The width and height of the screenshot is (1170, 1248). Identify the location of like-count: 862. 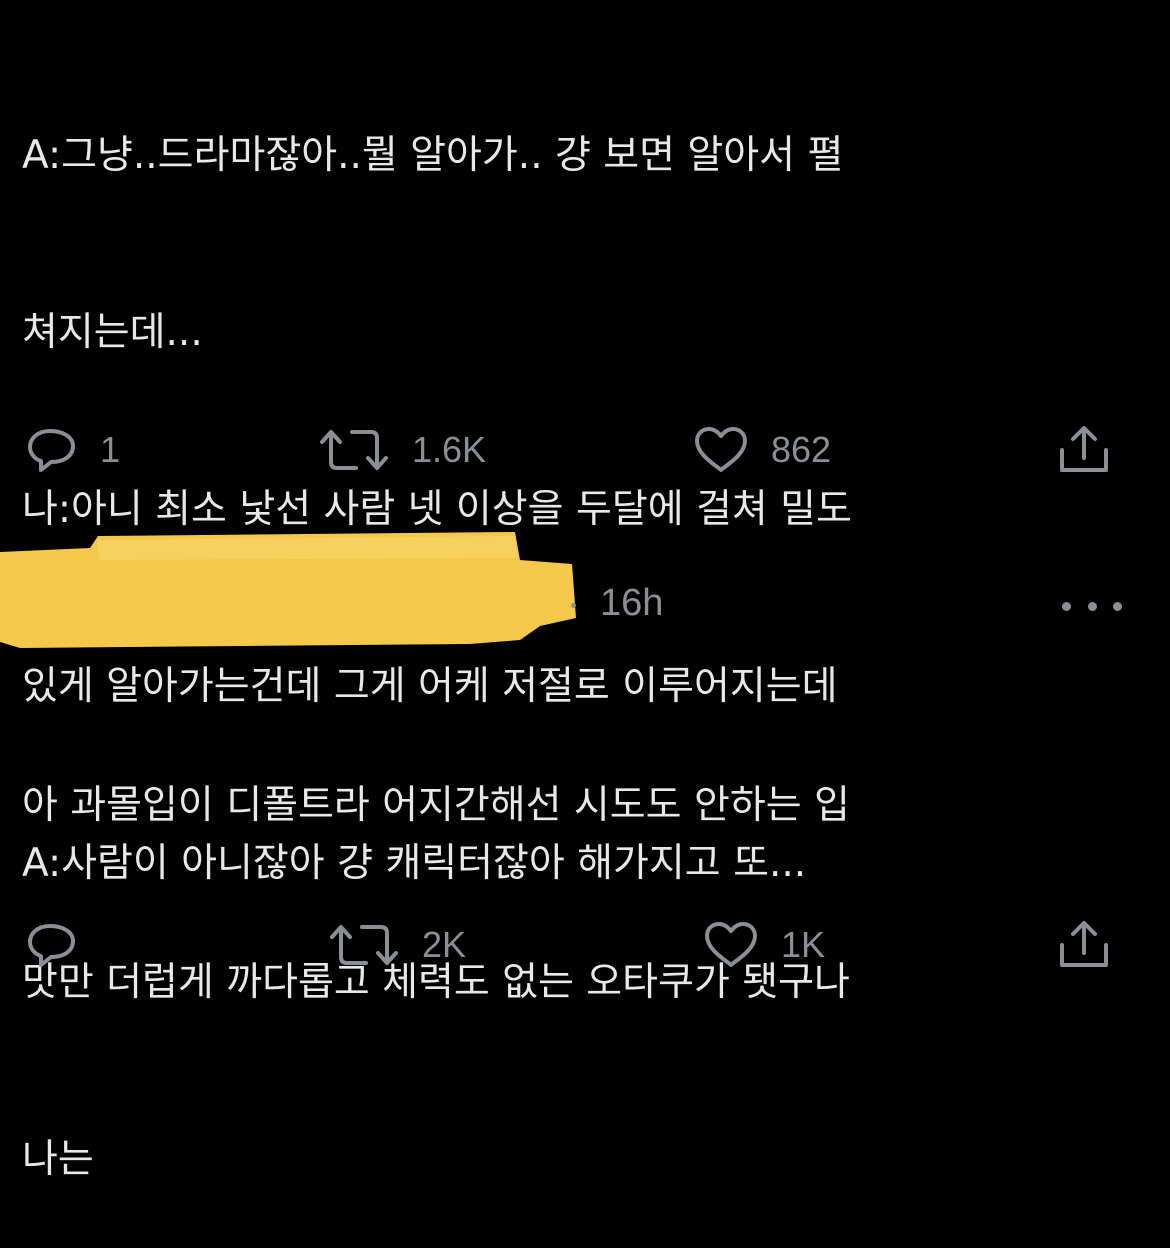
(801, 449).